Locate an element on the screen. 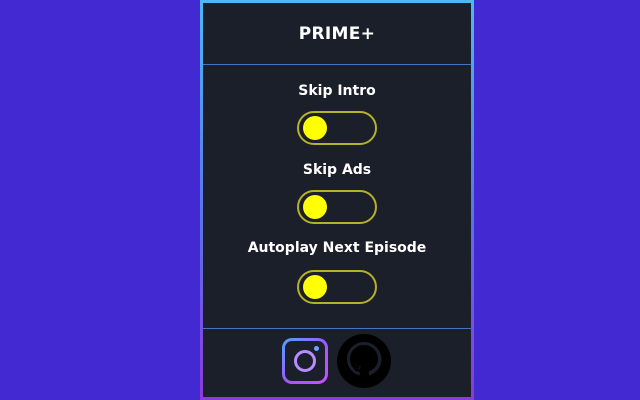 The image size is (640, 400). option-skip-intro: Skip Intro is located at coordinates (337, 114).